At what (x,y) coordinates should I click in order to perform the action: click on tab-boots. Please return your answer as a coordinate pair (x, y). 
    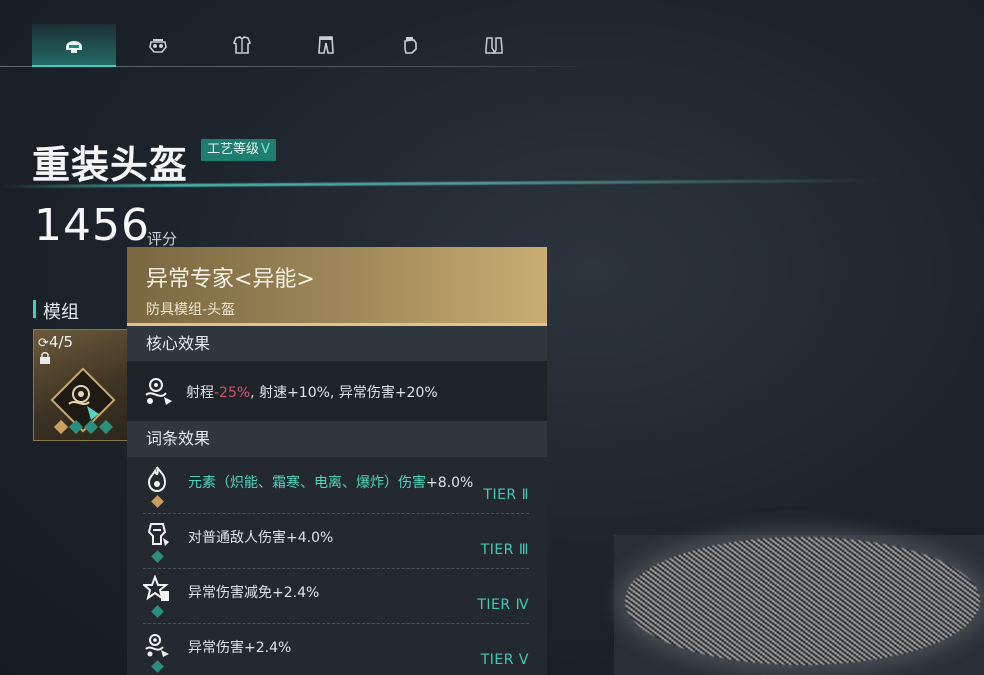
    Looking at the image, I should click on (494, 45).